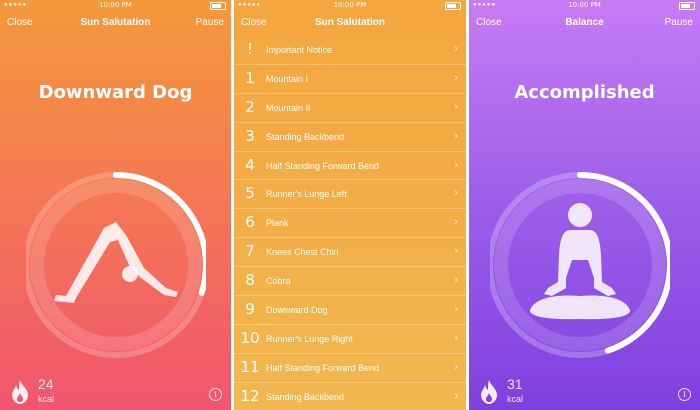  Describe the element at coordinates (250, 395) in the screenshot. I see `step-number: 12` at that location.